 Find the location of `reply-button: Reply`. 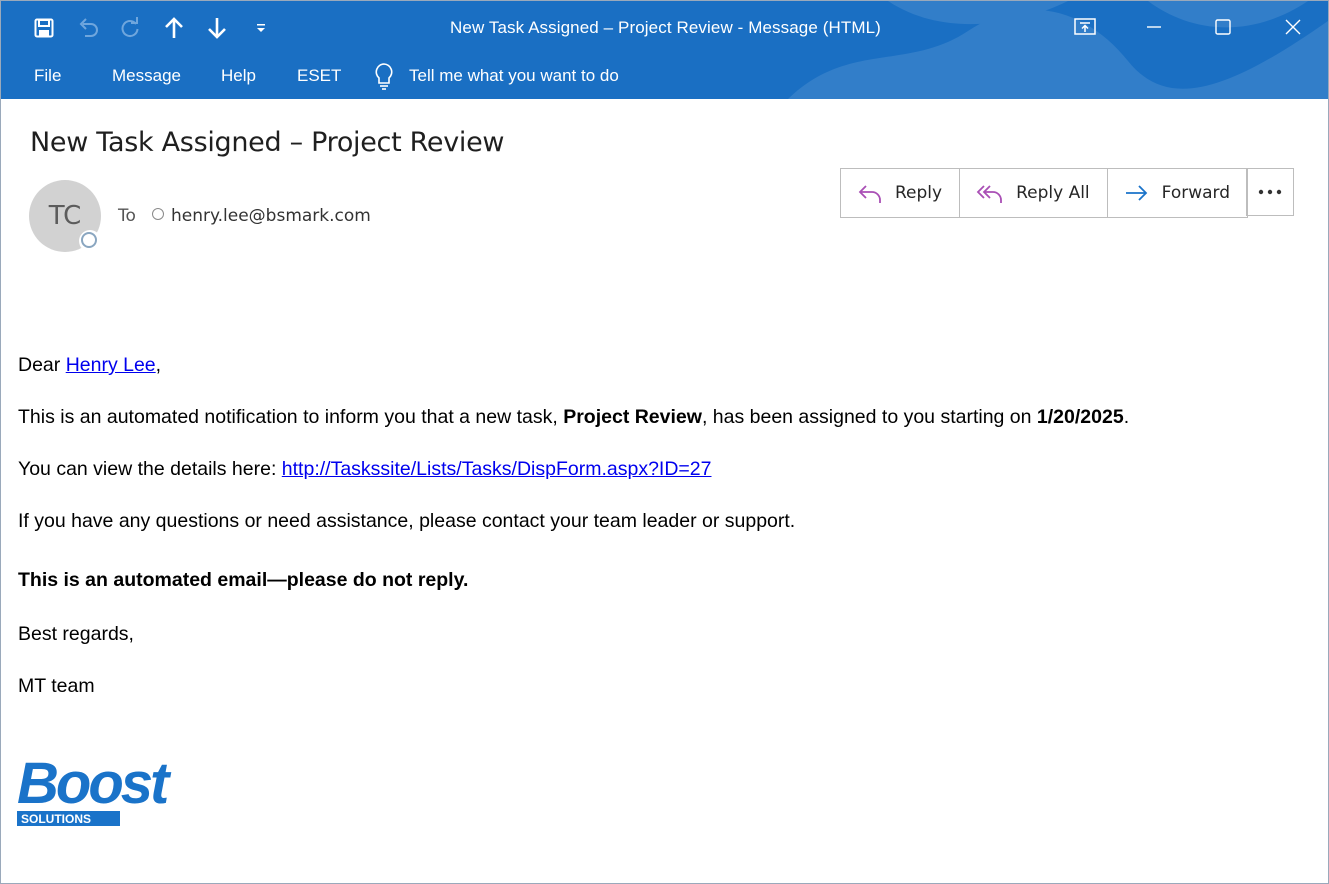

reply-button: Reply is located at coordinates (901, 193).